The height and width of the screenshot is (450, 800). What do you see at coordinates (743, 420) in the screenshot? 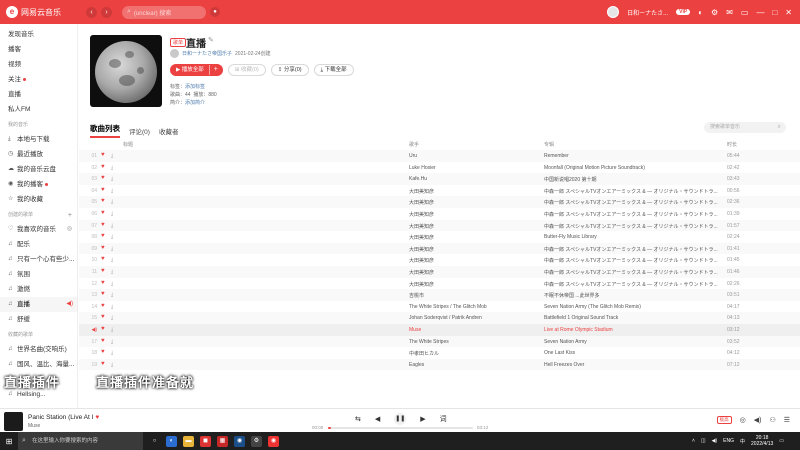
I see `sound-effect-icon: ◎` at bounding box center [743, 420].